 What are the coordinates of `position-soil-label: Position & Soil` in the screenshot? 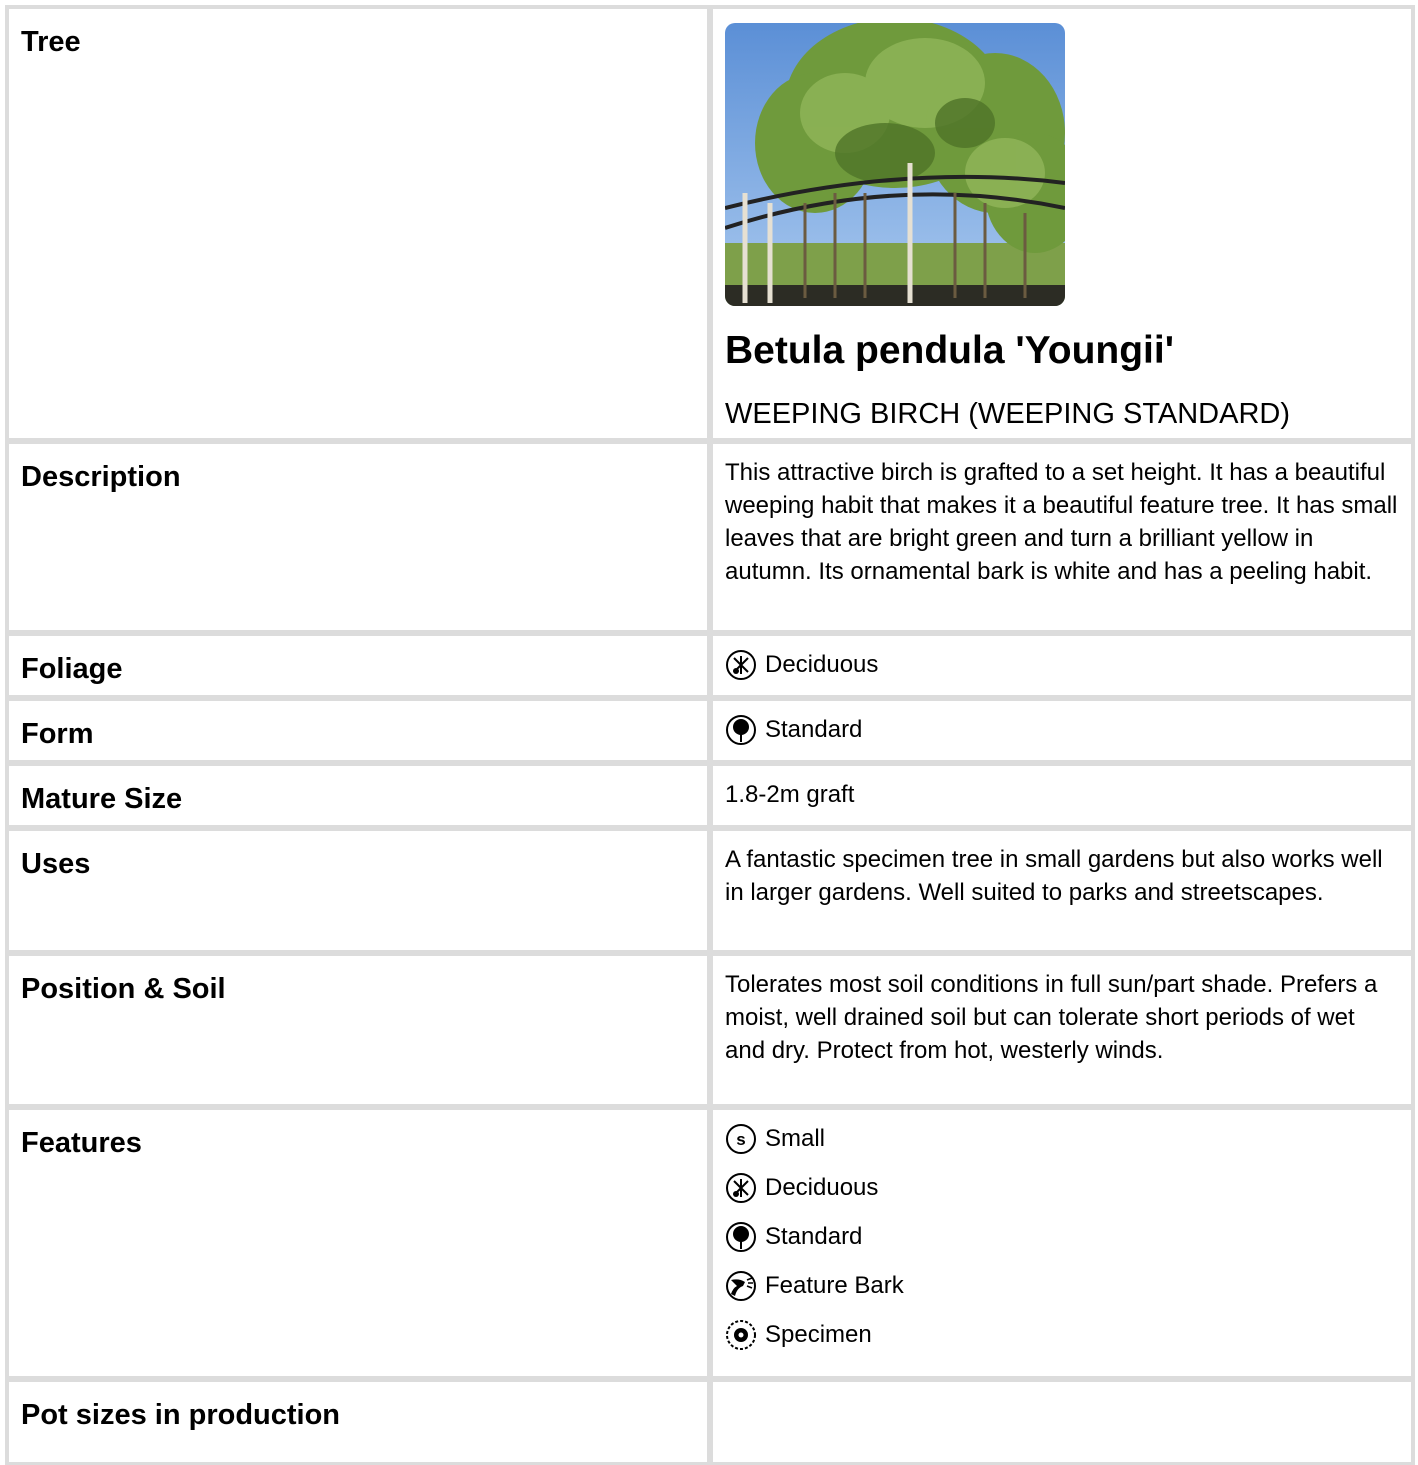 It's located at (123, 989).